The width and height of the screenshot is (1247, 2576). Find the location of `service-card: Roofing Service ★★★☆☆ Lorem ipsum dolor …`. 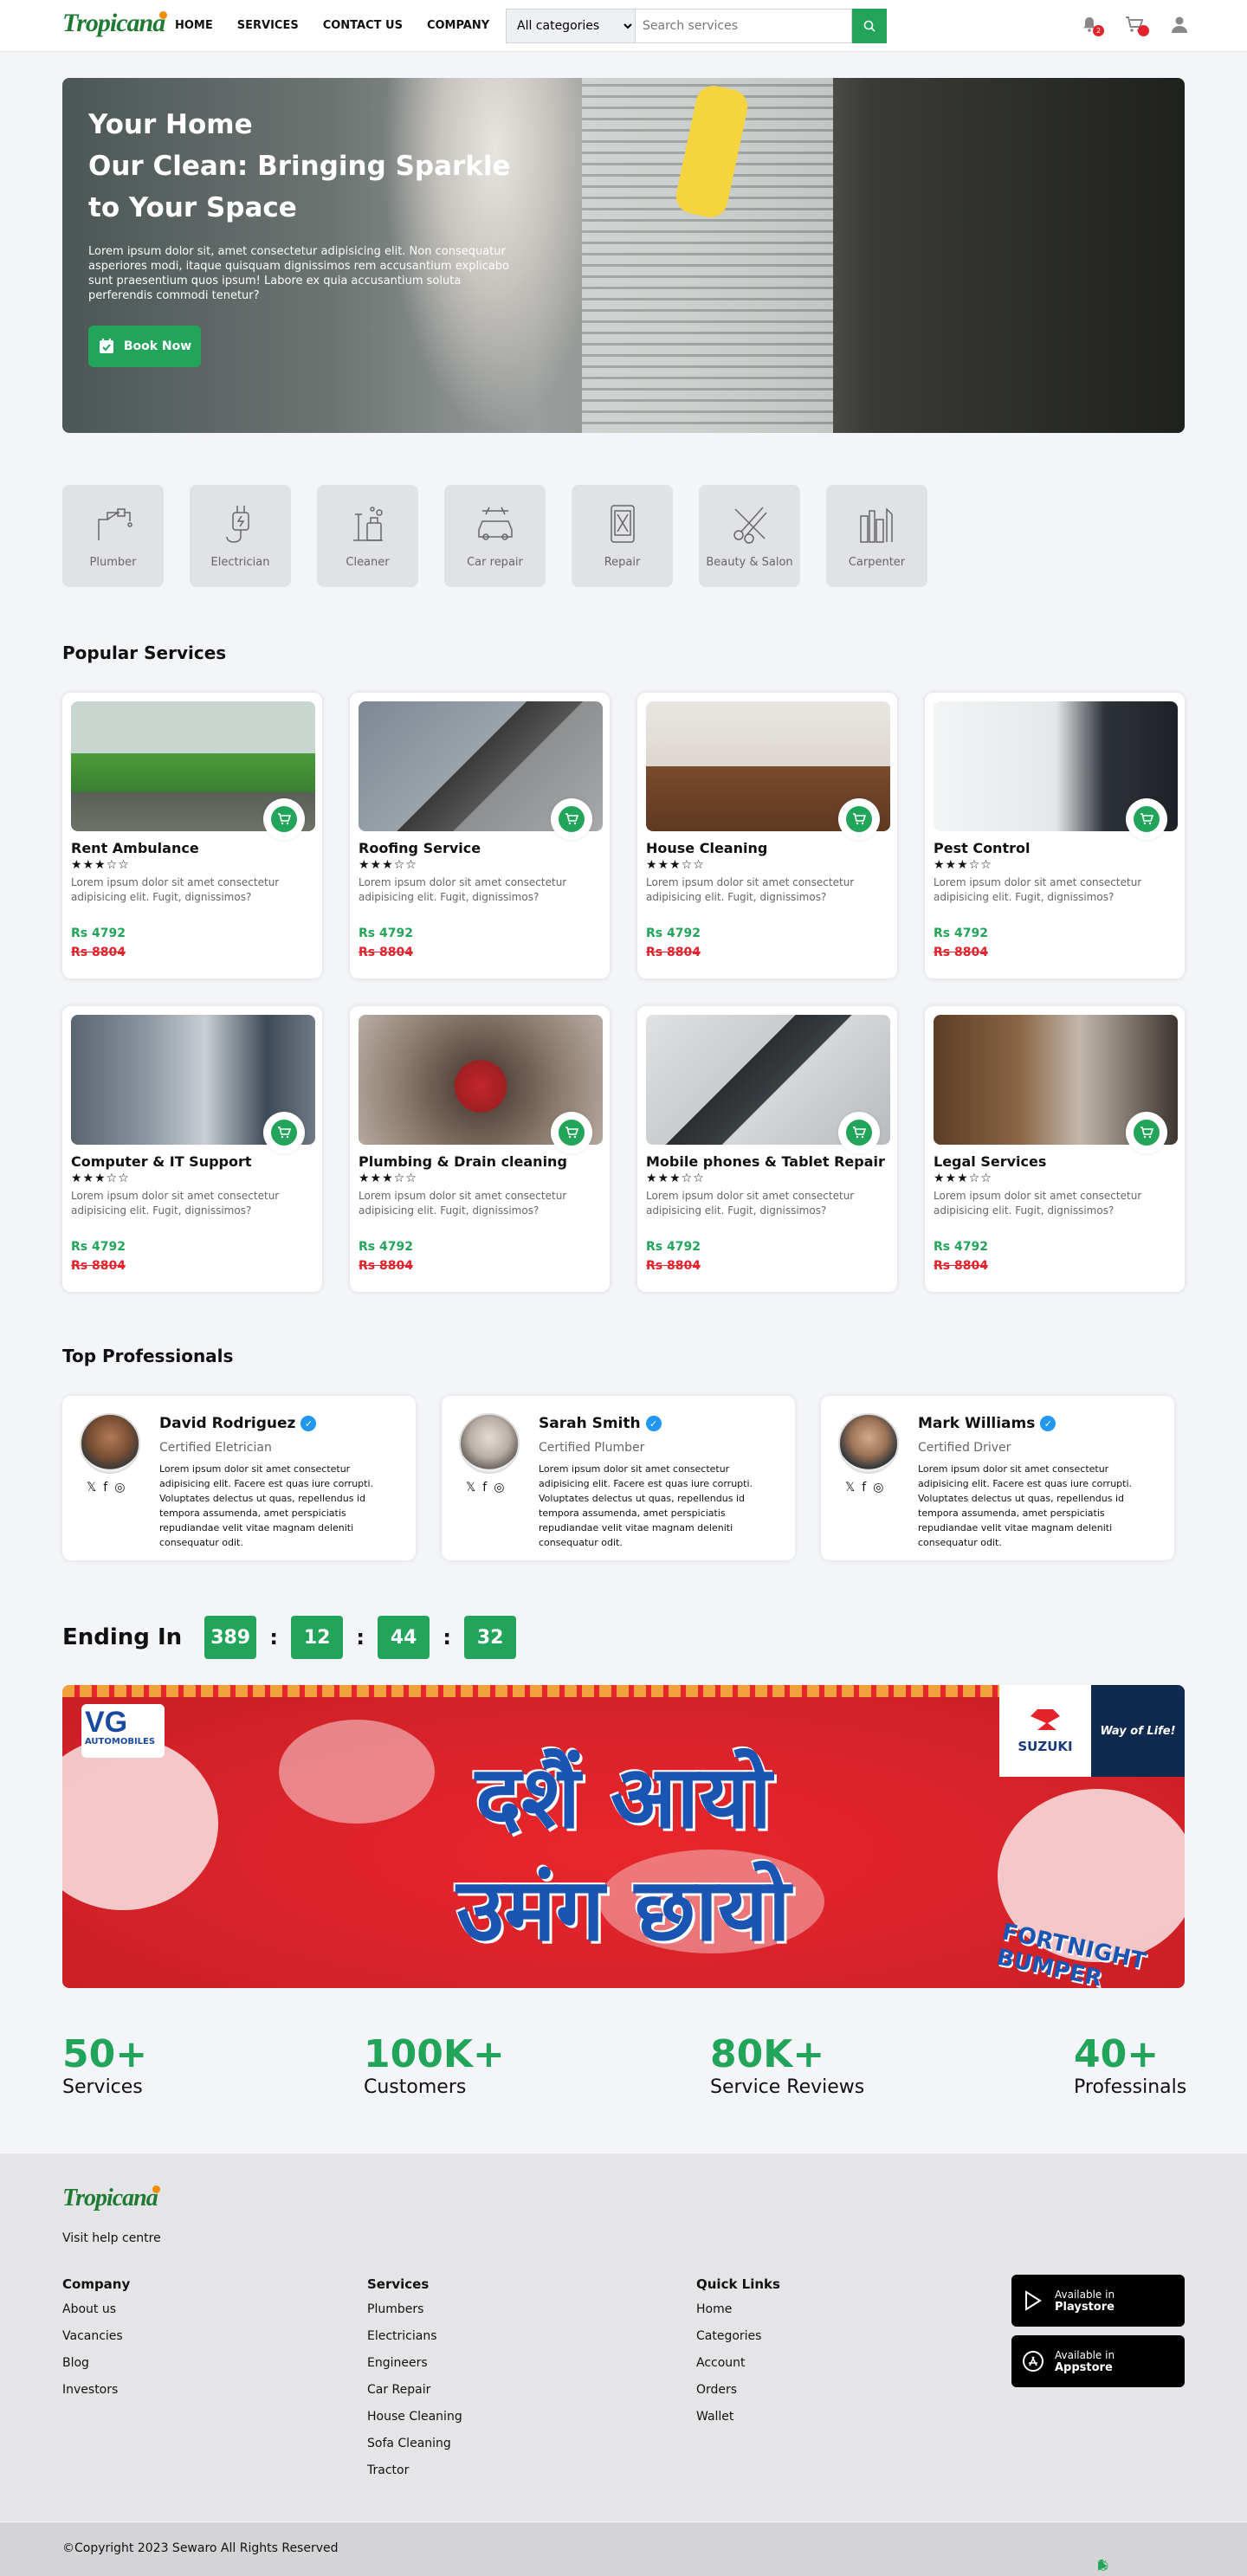

service-card: Roofing Service ★★★☆☆ Lorem ipsum dolor … is located at coordinates (480, 835).